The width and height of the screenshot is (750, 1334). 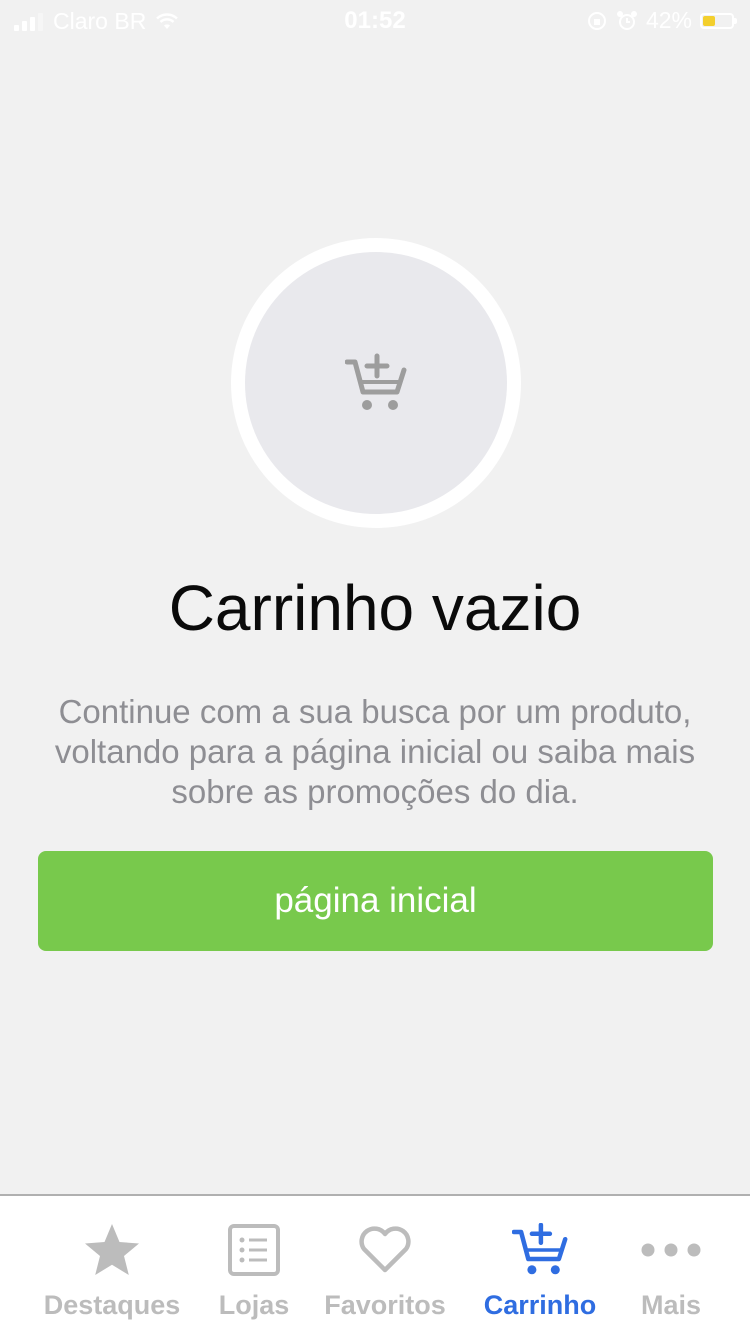 I want to click on tab-bar: Destaques Lojas Favoritos Carrinho Mais, so click(x=375, y=1264).